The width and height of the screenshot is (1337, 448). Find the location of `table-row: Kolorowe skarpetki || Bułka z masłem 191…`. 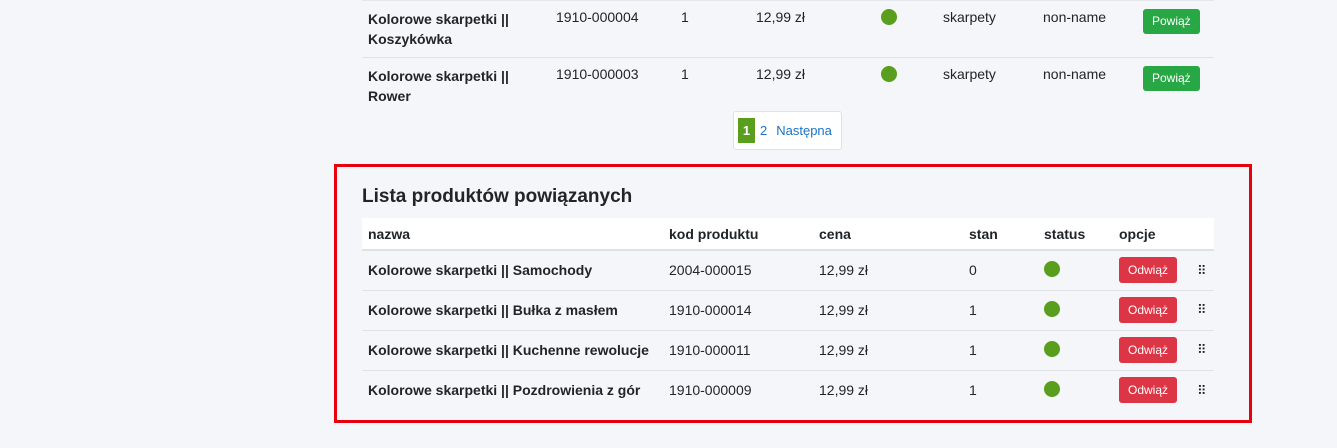

table-row: Kolorowe skarpetki || Bułka z masłem 191… is located at coordinates (788, 310).